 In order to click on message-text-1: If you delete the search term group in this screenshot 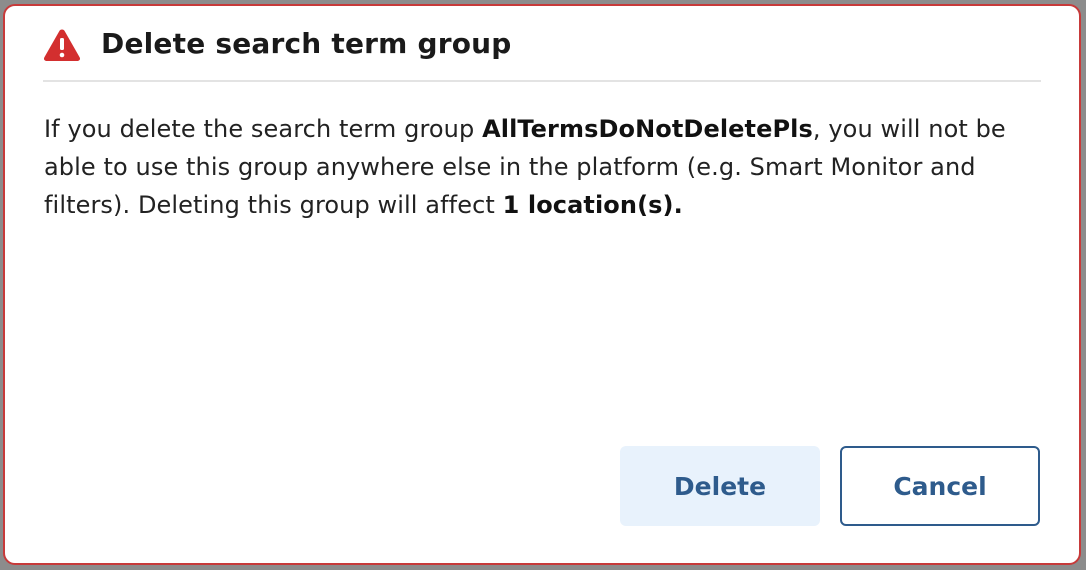, I will do `click(263, 129)`.